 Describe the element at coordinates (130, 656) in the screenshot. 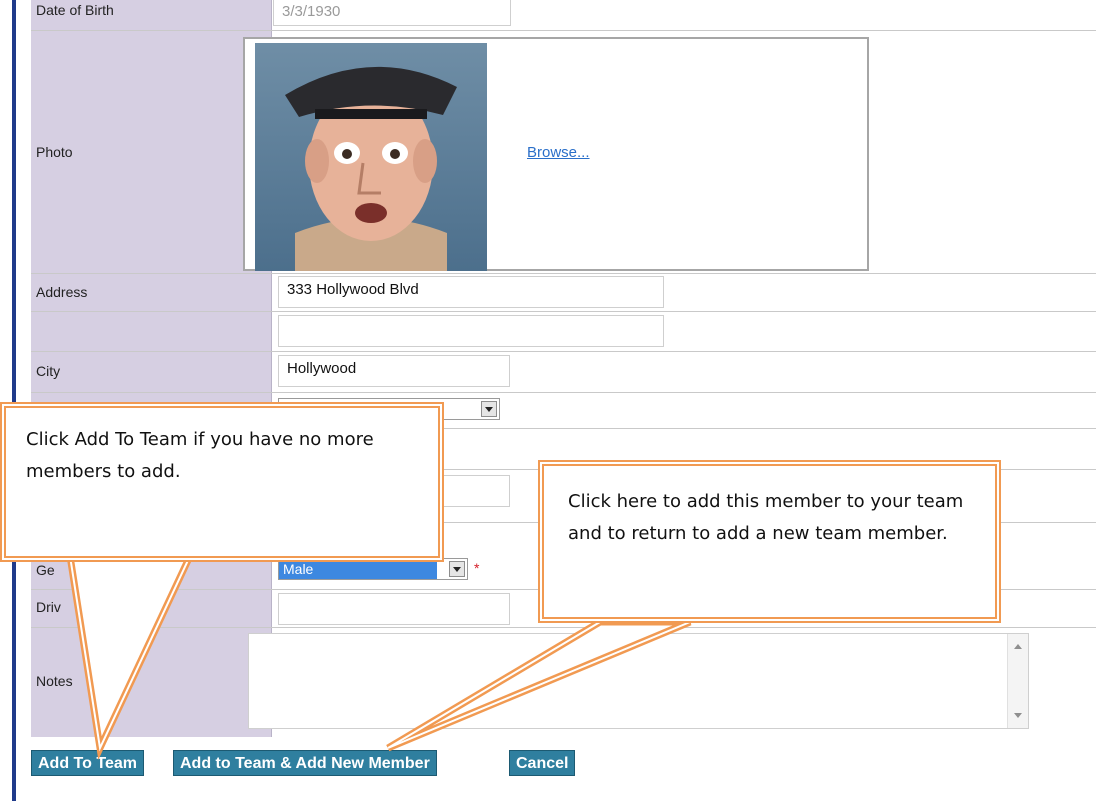

I see `left-callout-tail` at that location.